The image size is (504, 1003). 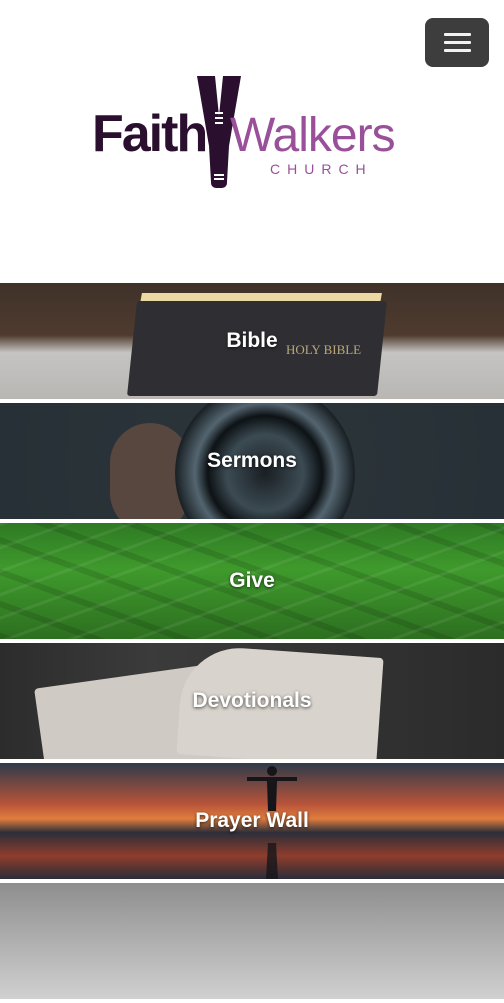 What do you see at coordinates (313, 135) in the screenshot?
I see `logo-text-walkers: Walkers` at bounding box center [313, 135].